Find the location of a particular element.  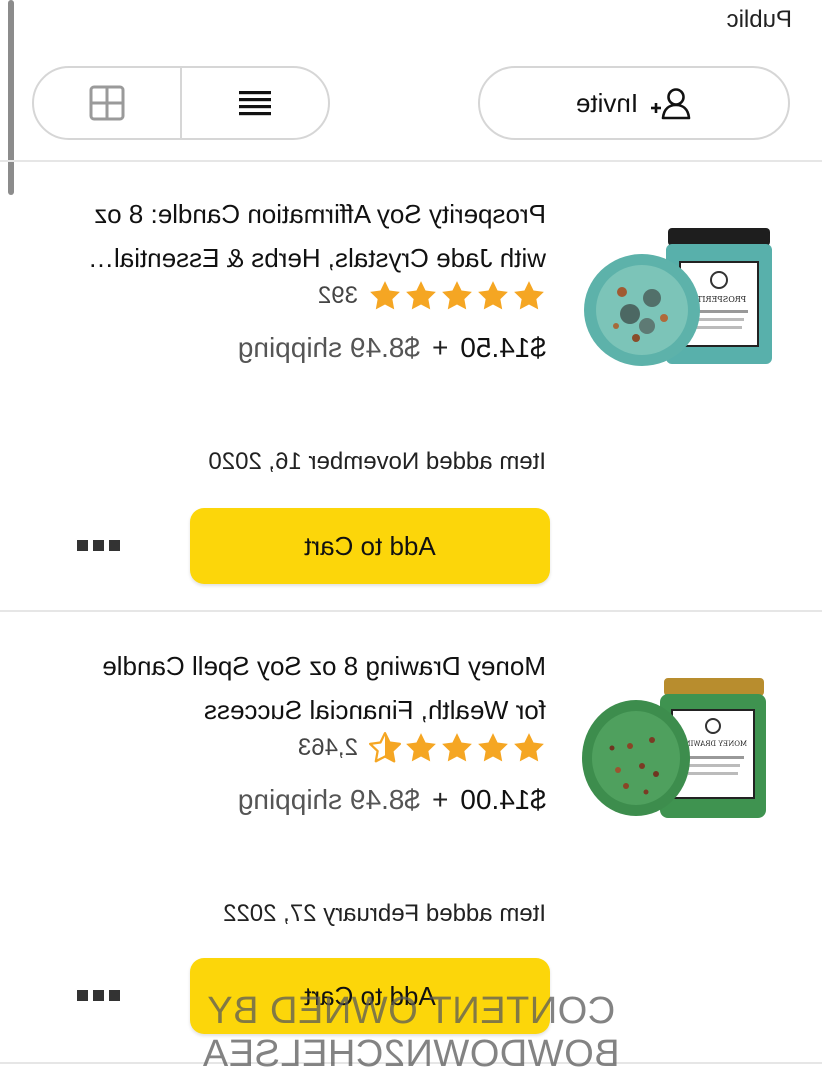

grid-view-button is located at coordinates (108, 103).